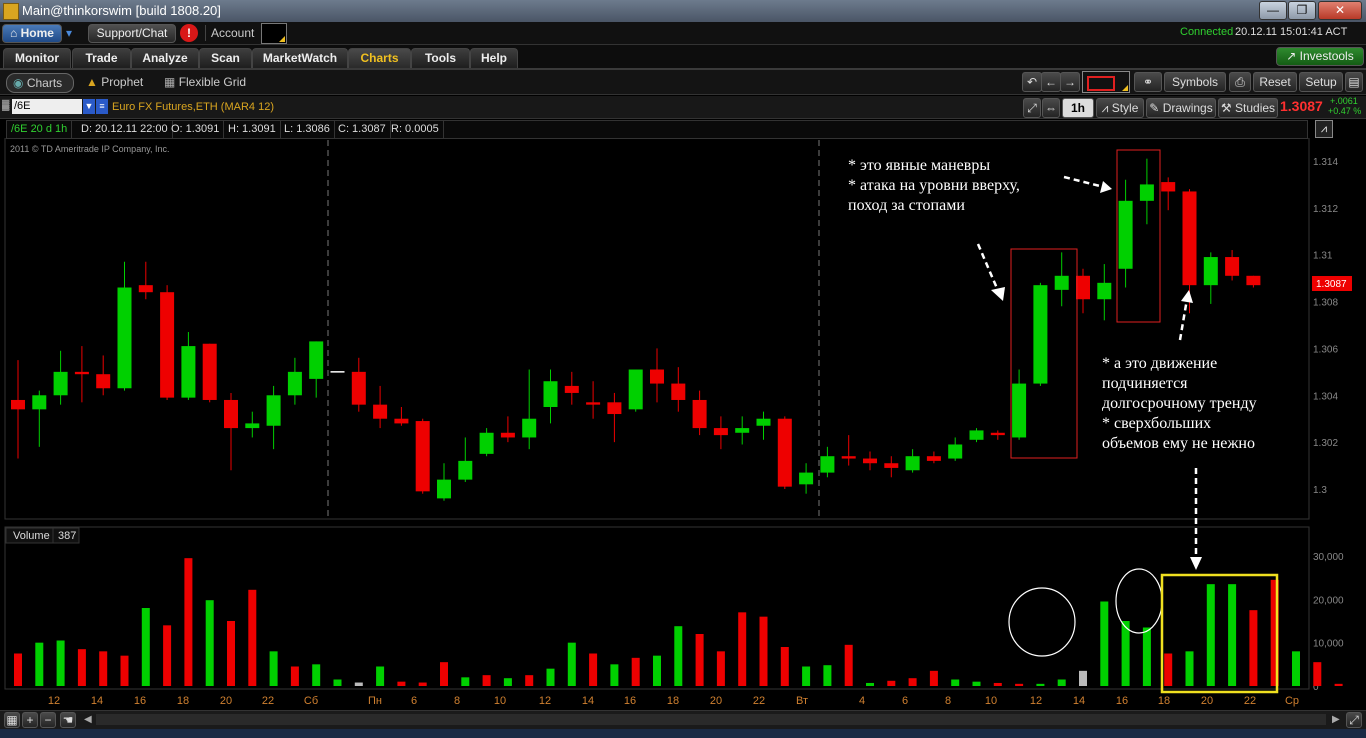 The width and height of the screenshot is (1366, 738). I want to click on price-tick-label: 1.3, so click(1320, 490).